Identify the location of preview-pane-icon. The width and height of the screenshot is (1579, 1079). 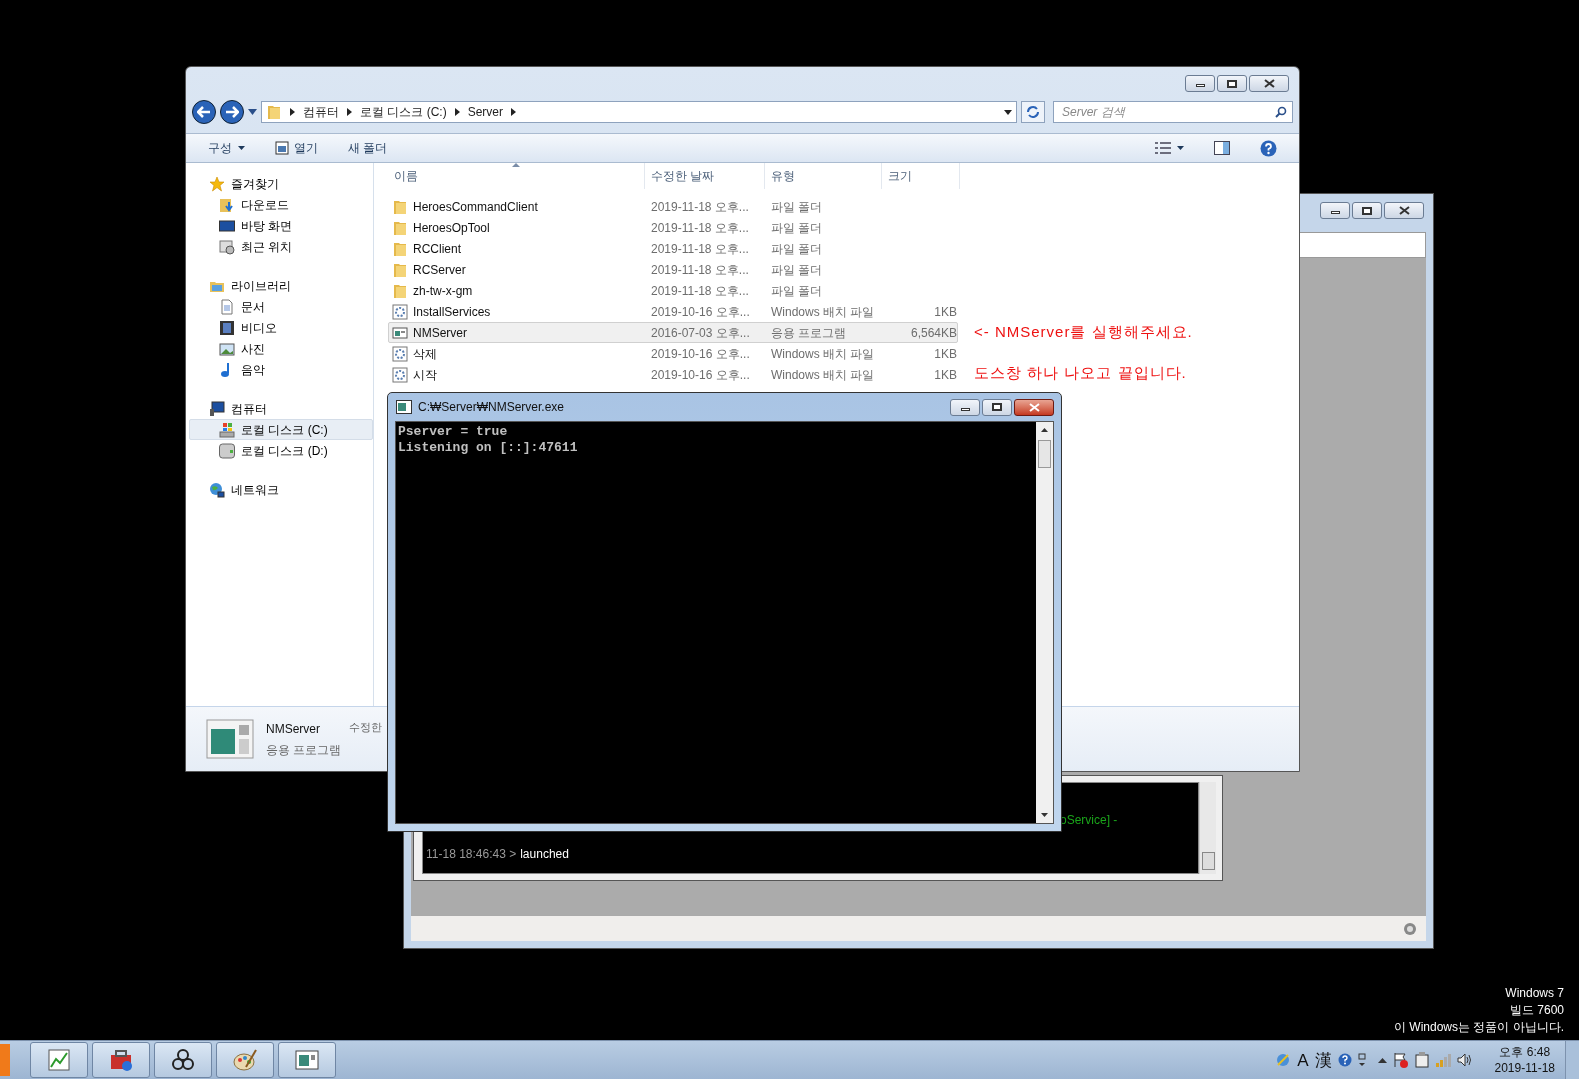
(1222, 148).